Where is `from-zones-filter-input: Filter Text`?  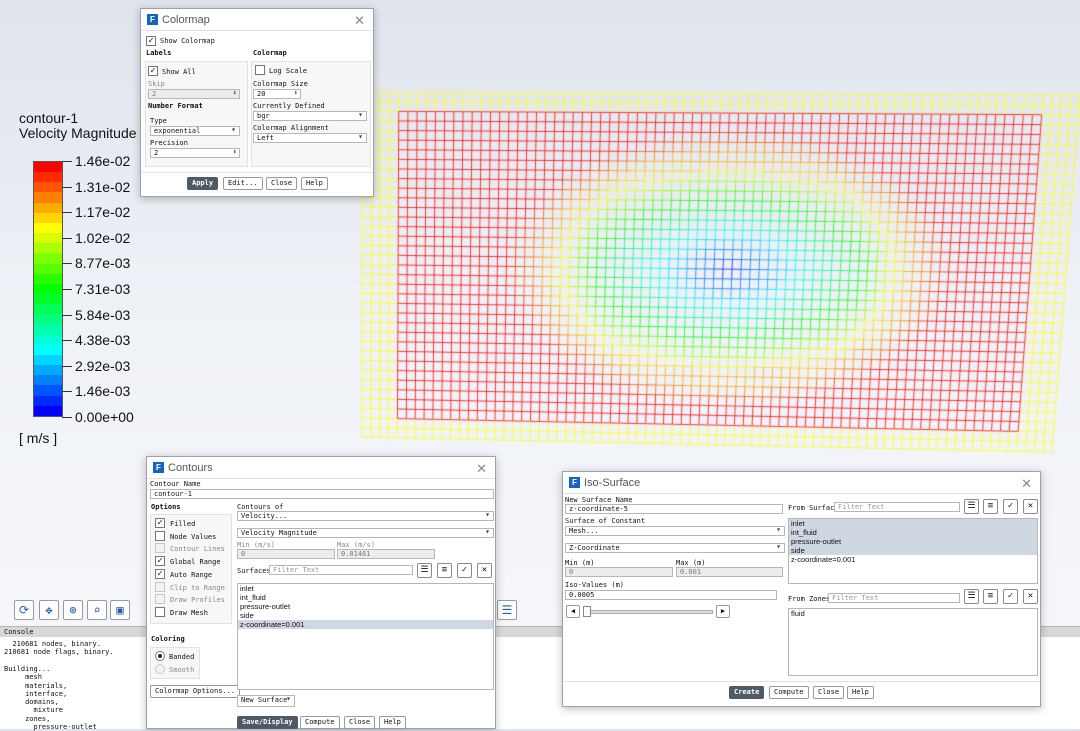 from-zones-filter-input: Filter Text is located at coordinates (894, 598).